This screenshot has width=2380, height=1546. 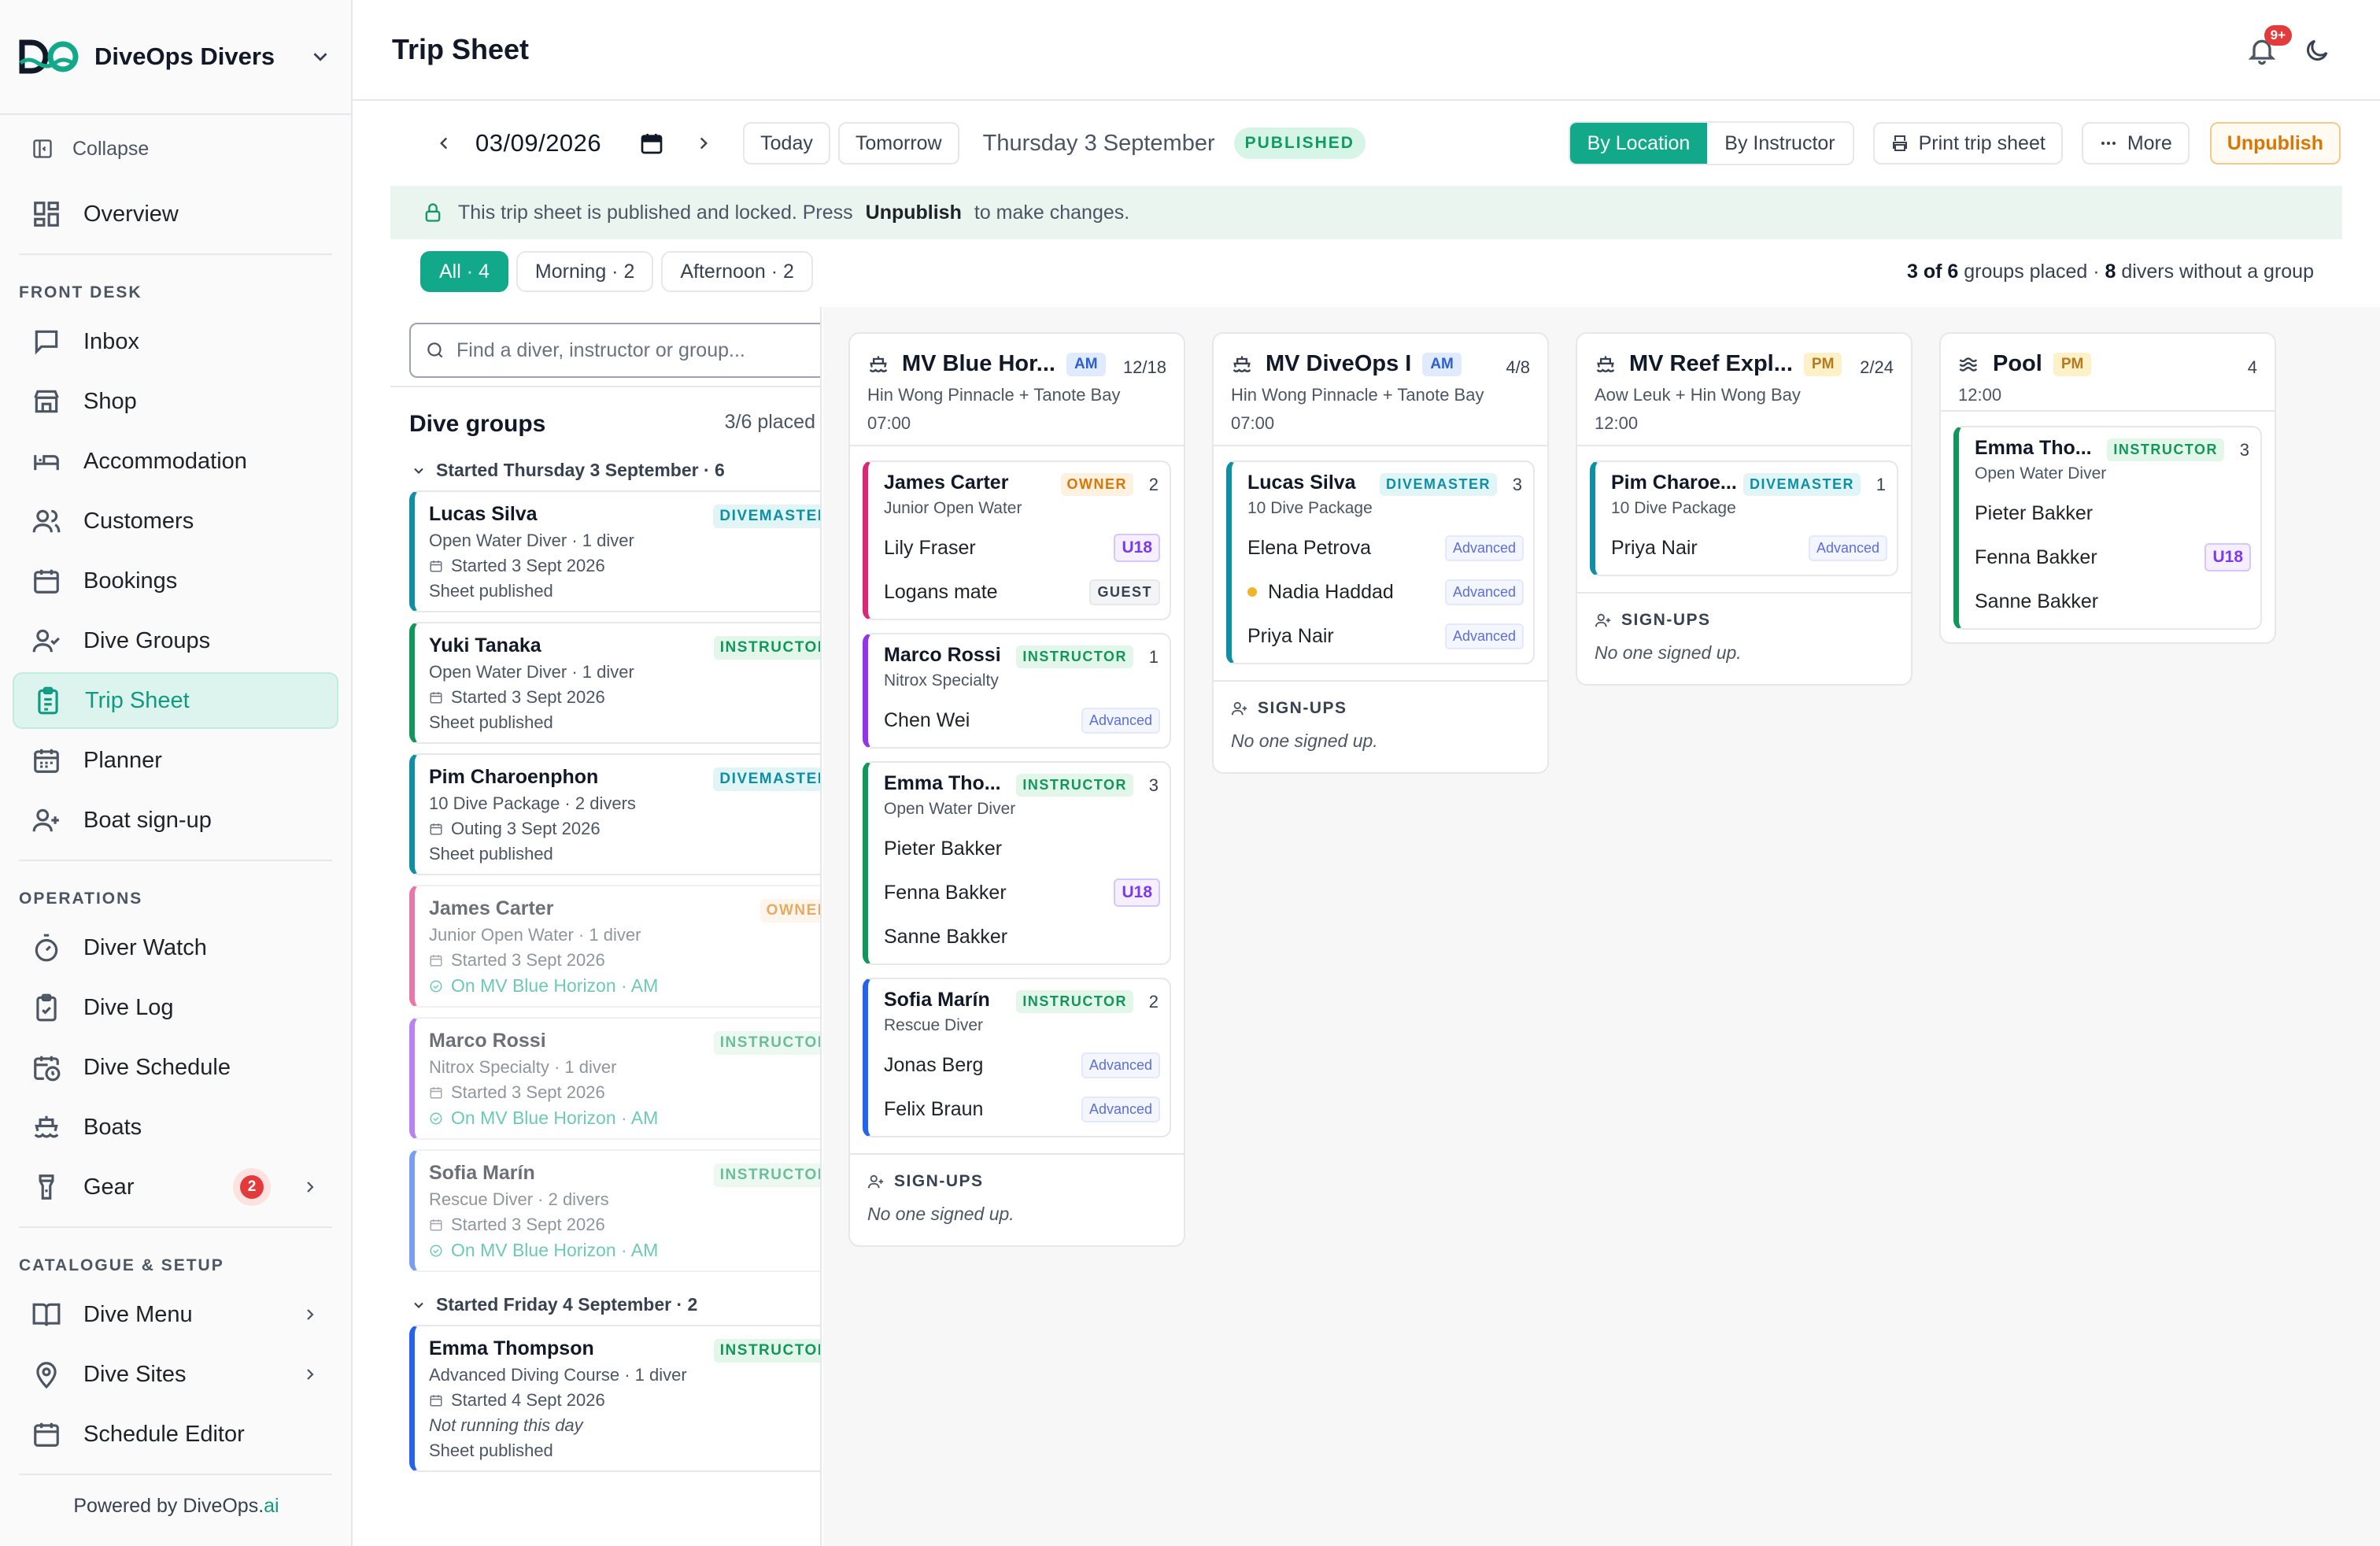 I want to click on sidebar-item-dive-schedule: Dive Schedule, so click(x=175, y=1067).